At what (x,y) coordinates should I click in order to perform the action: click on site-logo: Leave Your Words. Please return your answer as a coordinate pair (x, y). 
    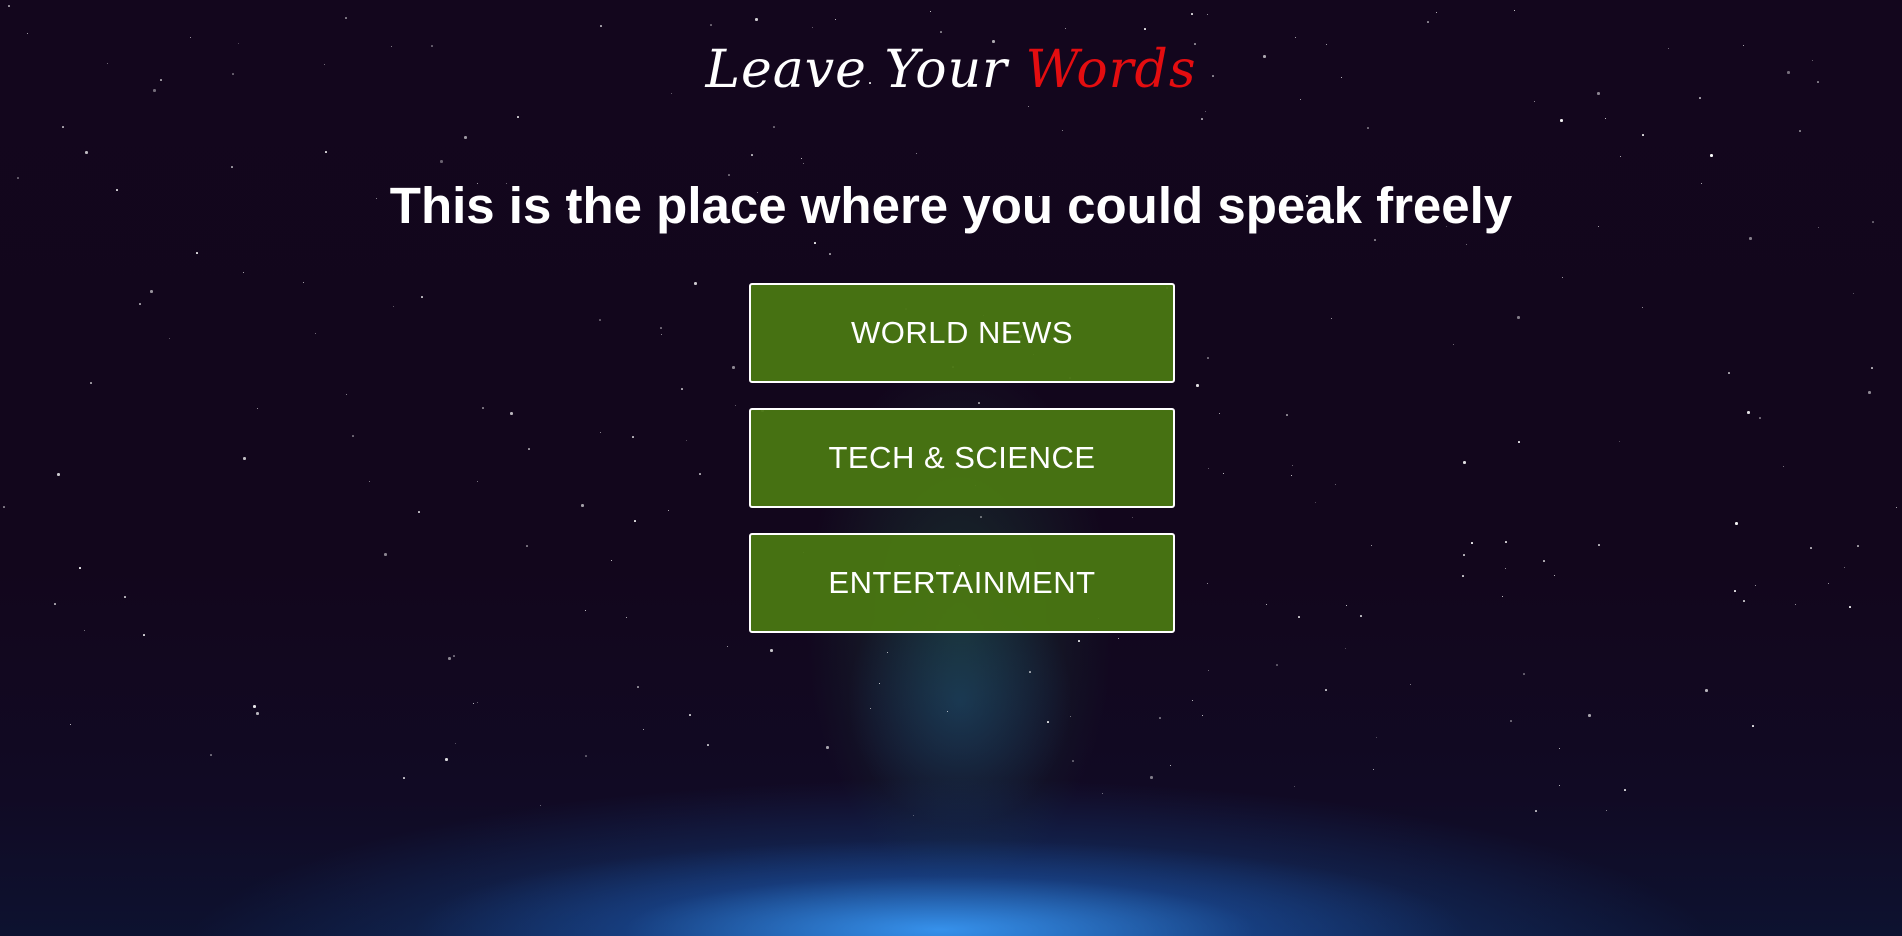
    Looking at the image, I should click on (951, 70).